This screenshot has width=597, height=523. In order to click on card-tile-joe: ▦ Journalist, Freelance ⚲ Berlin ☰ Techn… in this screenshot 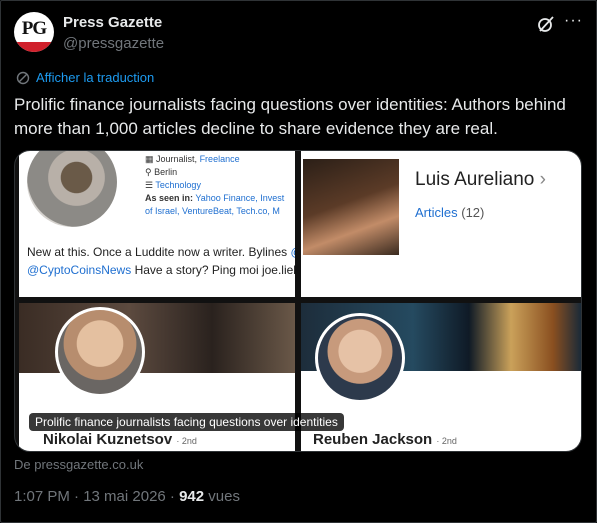, I will do `click(157, 224)`.